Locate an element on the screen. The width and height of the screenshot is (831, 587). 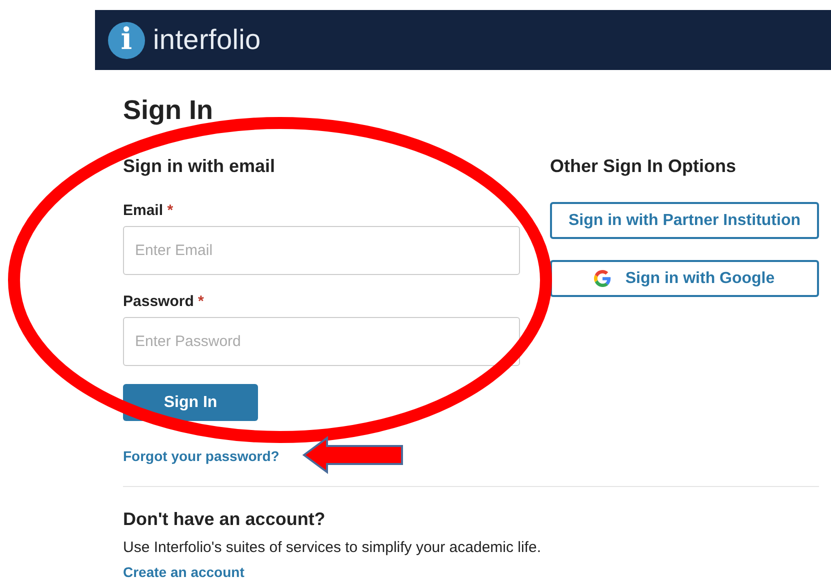
forgot-password-link: Forgot your password? is located at coordinates (201, 456).